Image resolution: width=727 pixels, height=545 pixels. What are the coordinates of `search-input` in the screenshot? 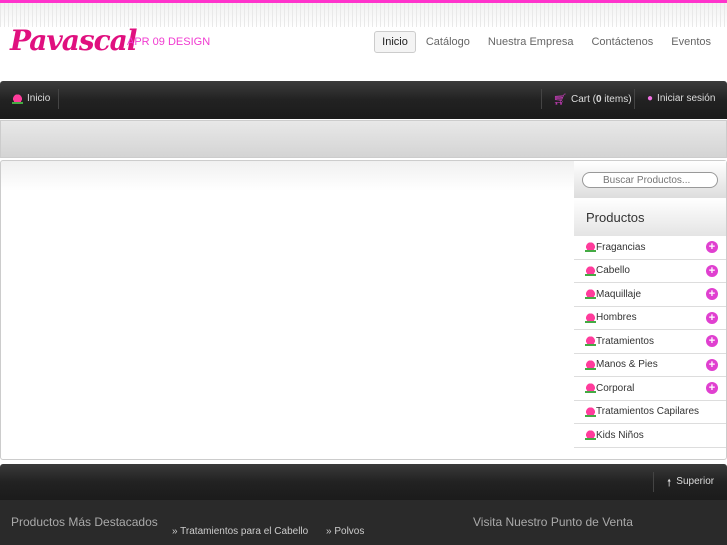 It's located at (650, 180).